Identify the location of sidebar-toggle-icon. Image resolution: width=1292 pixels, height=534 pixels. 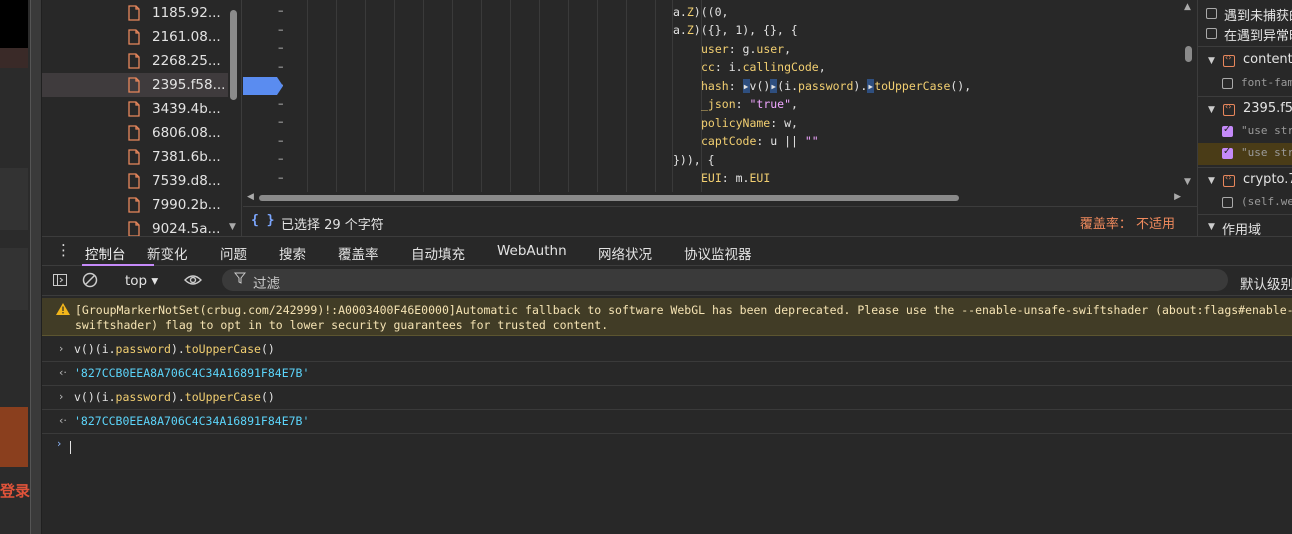
(60, 282).